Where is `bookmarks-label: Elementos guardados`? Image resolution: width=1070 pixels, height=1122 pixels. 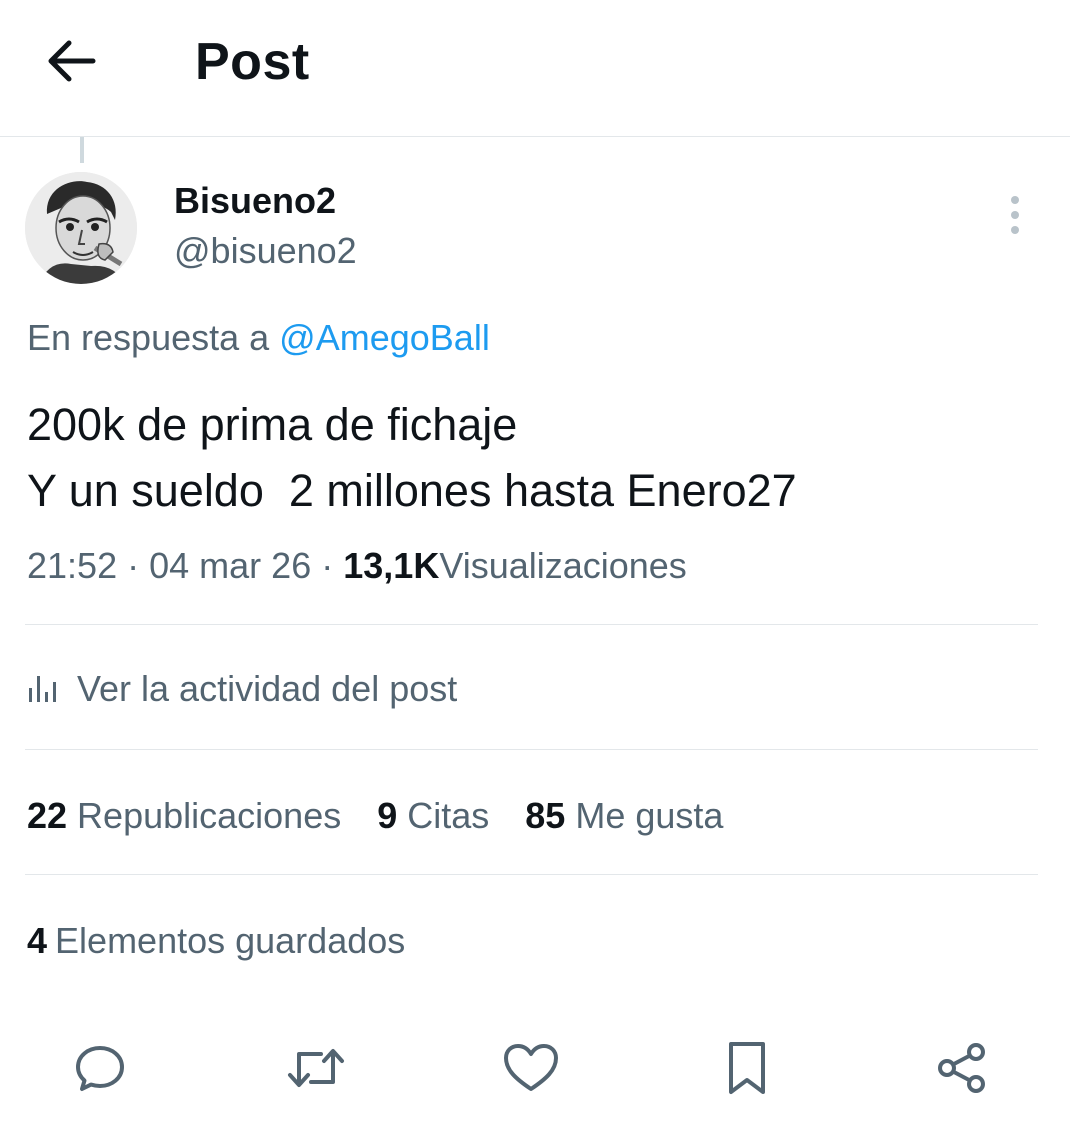 bookmarks-label: Elementos guardados is located at coordinates (230, 940).